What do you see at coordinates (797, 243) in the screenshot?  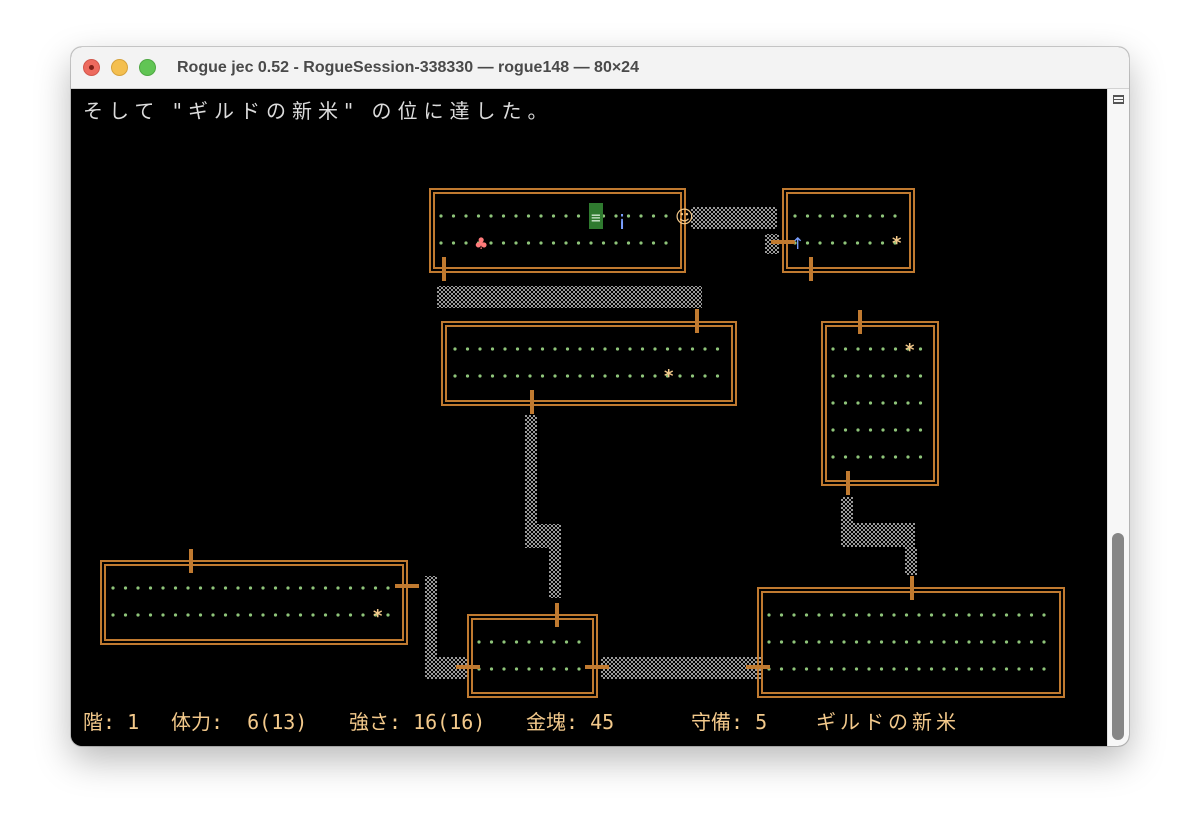 I see `weapon-icon: ↑` at bounding box center [797, 243].